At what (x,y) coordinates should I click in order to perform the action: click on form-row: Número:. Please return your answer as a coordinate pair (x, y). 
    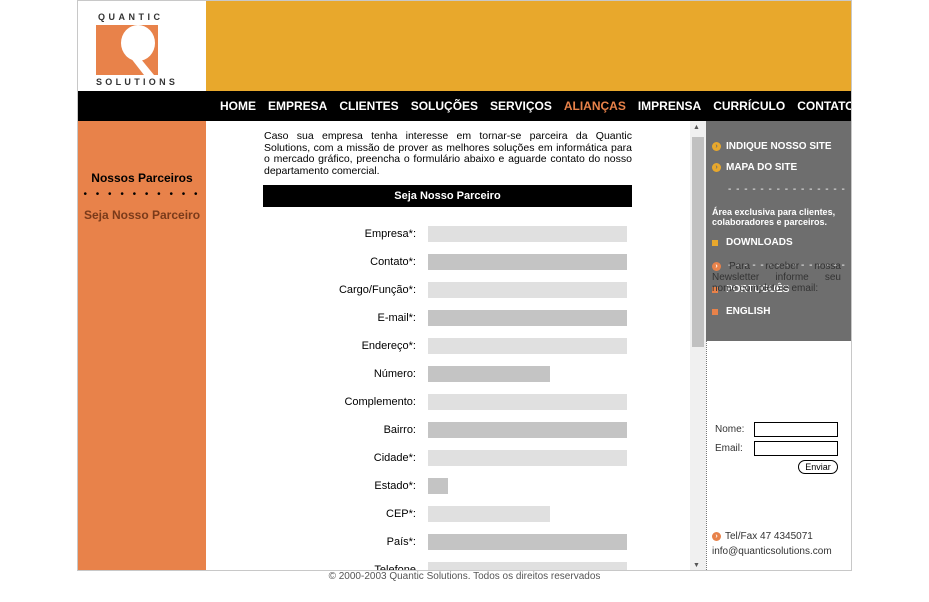
    Looking at the image, I should click on (378, 375).